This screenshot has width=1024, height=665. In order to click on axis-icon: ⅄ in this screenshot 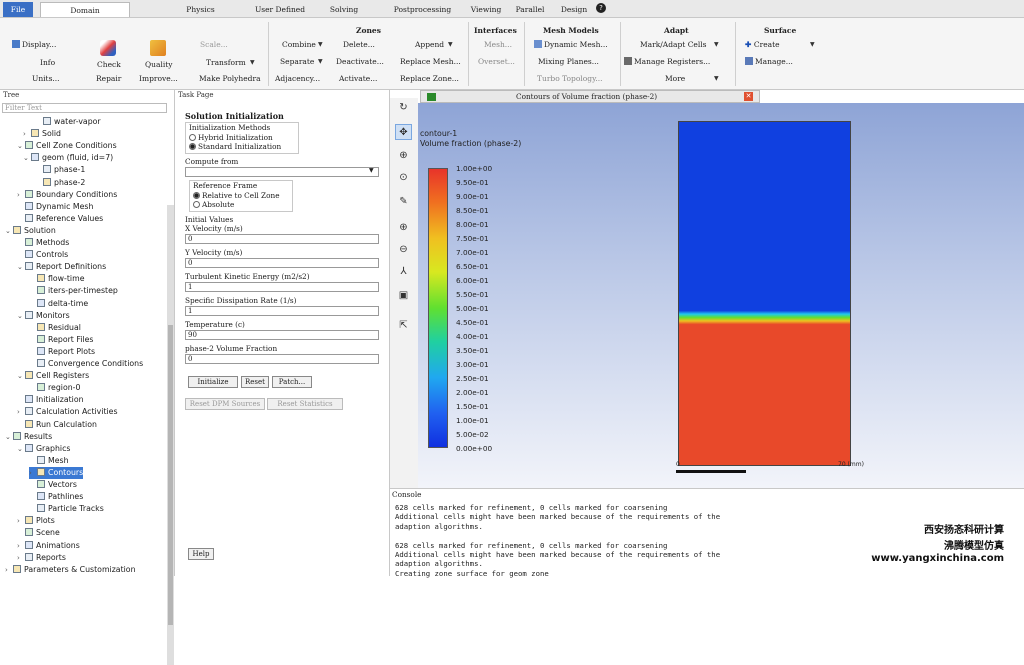, I will do `click(403, 272)`.